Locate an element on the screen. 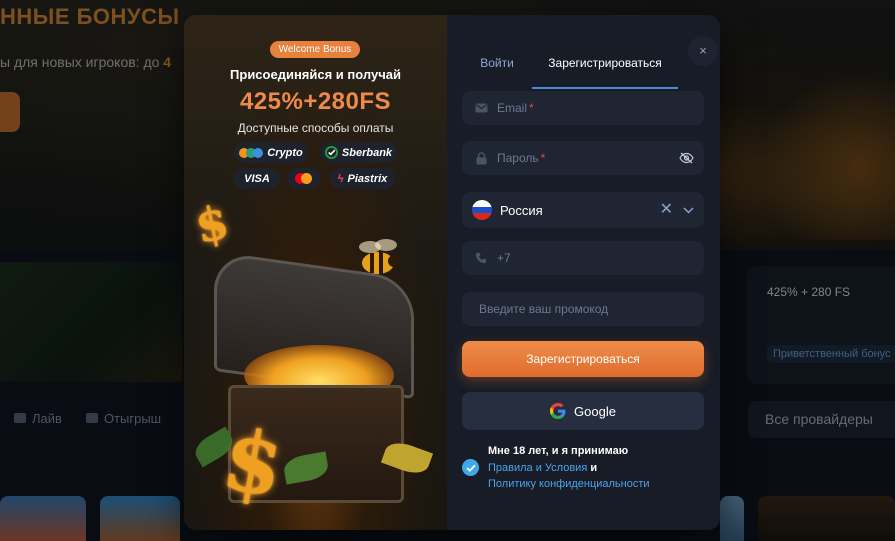  mail-icon is located at coordinates (481, 108).